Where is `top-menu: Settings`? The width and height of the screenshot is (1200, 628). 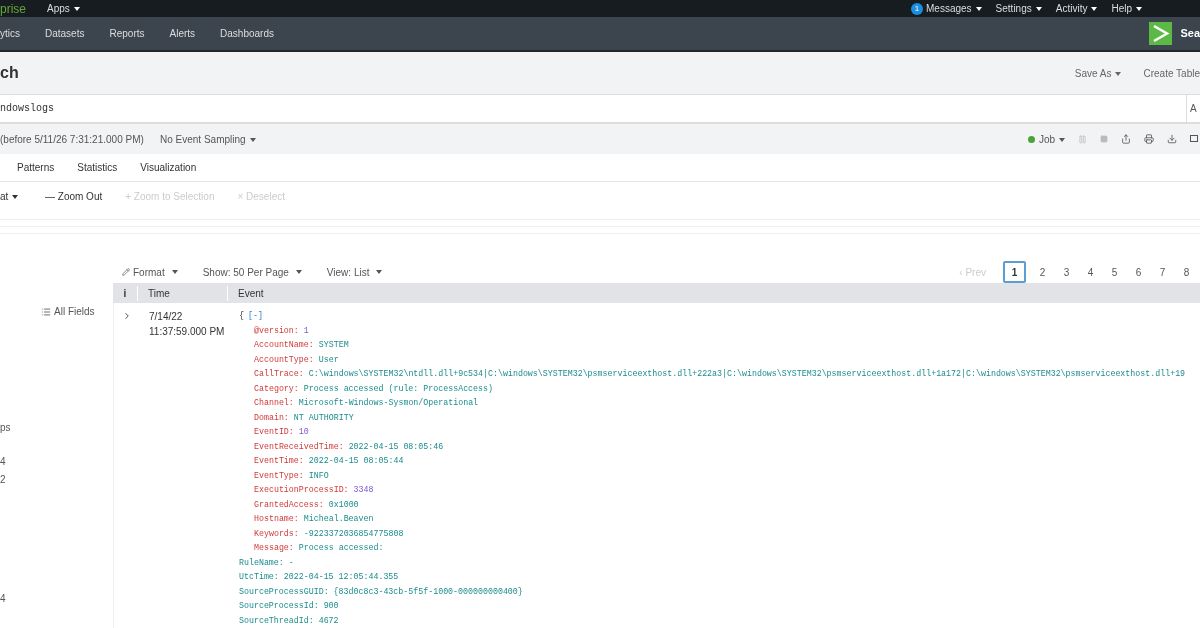
top-menu: Settings is located at coordinates (1018, 8).